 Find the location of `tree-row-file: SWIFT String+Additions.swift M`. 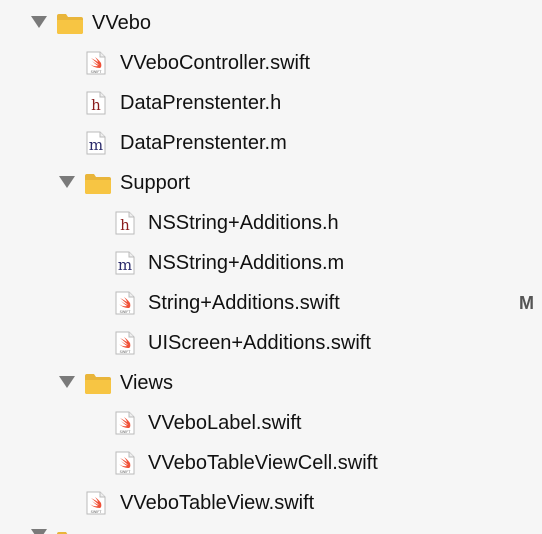

tree-row-file: SWIFT String+Additions.swift M is located at coordinates (271, 302).